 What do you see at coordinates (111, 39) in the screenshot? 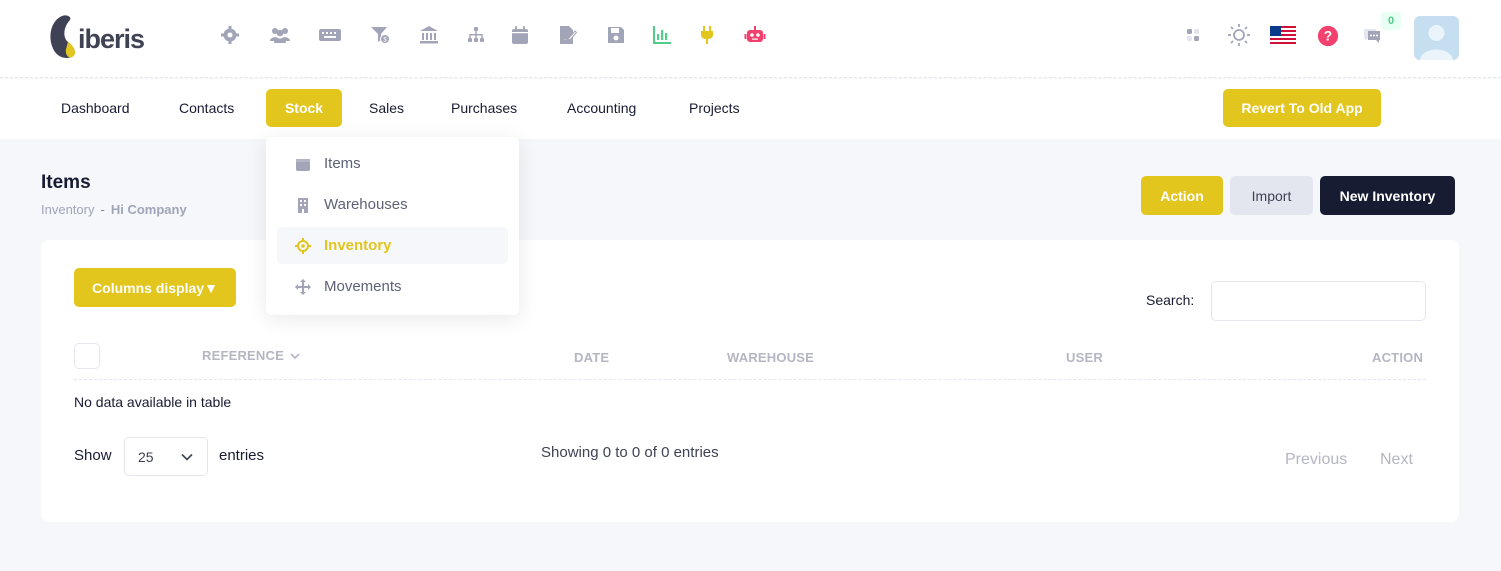
I see `logo-text: iberis` at bounding box center [111, 39].